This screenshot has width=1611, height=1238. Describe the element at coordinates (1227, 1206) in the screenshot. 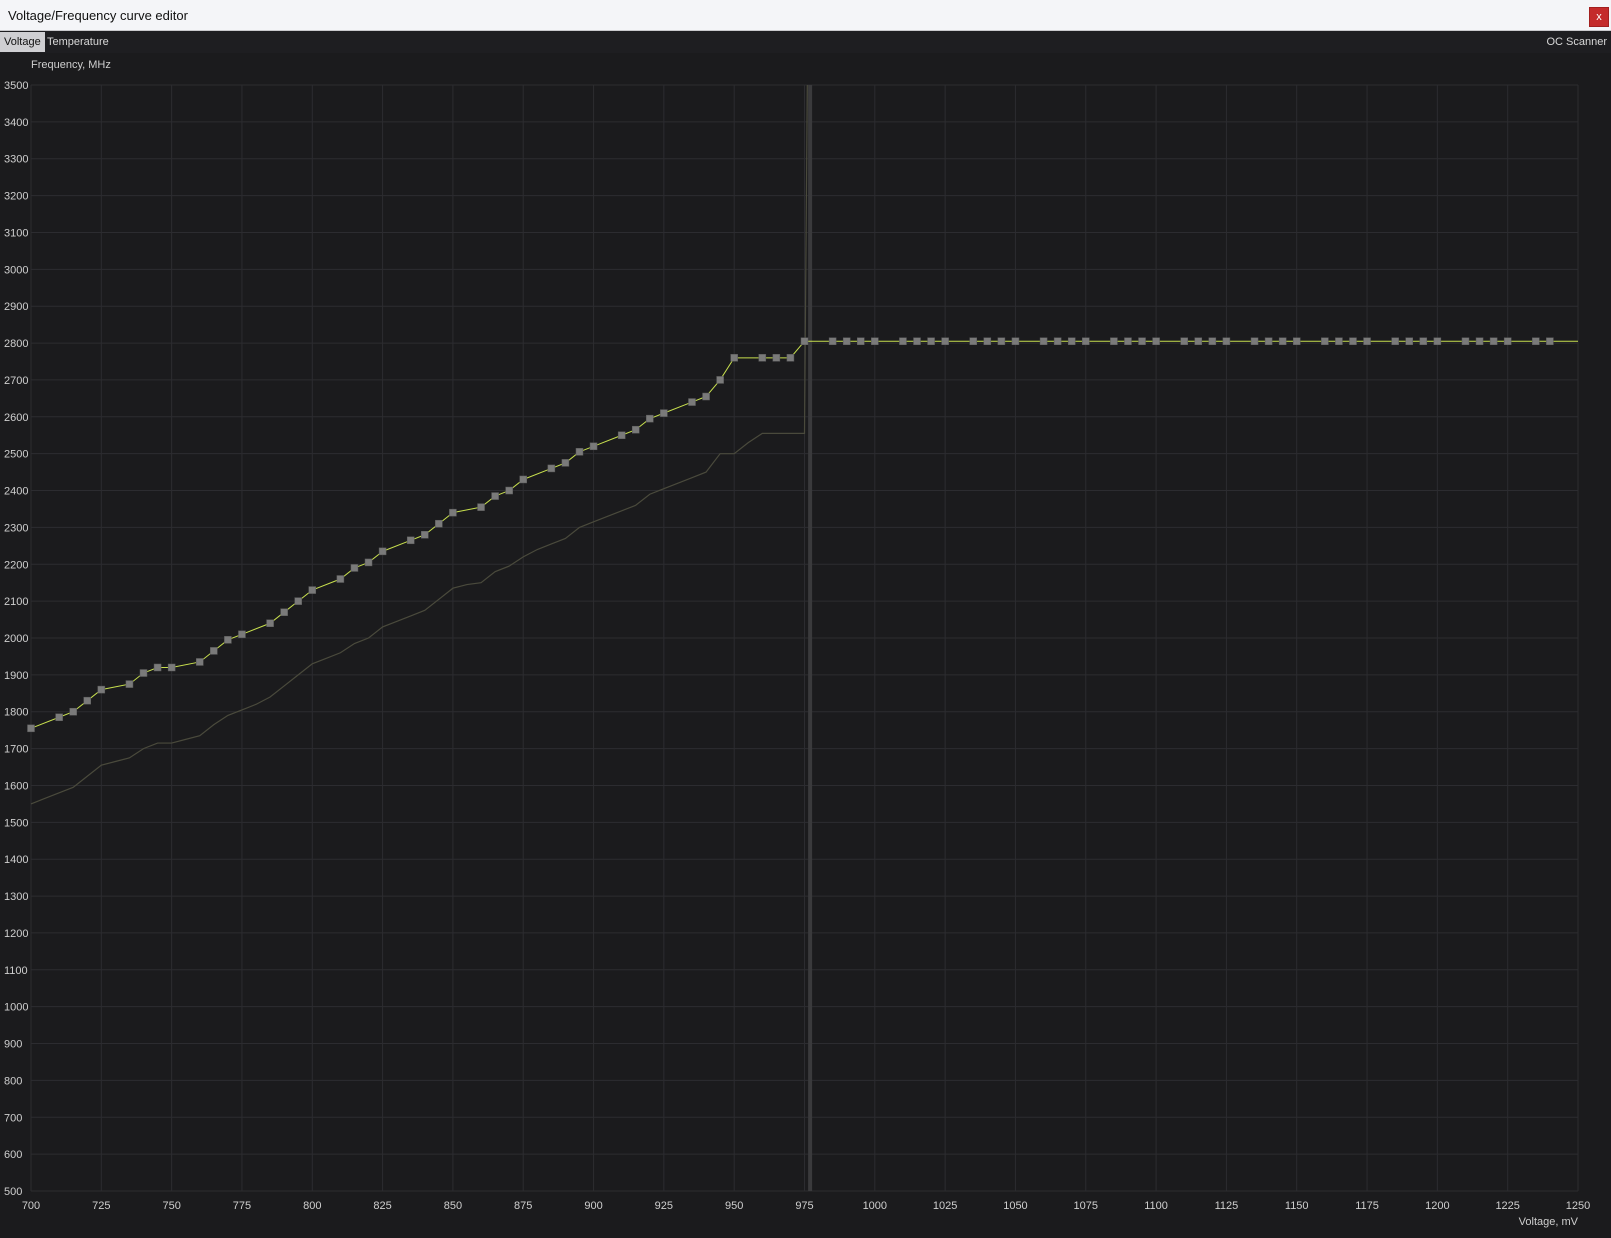

I see `x-tick-label: 1125` at that location.